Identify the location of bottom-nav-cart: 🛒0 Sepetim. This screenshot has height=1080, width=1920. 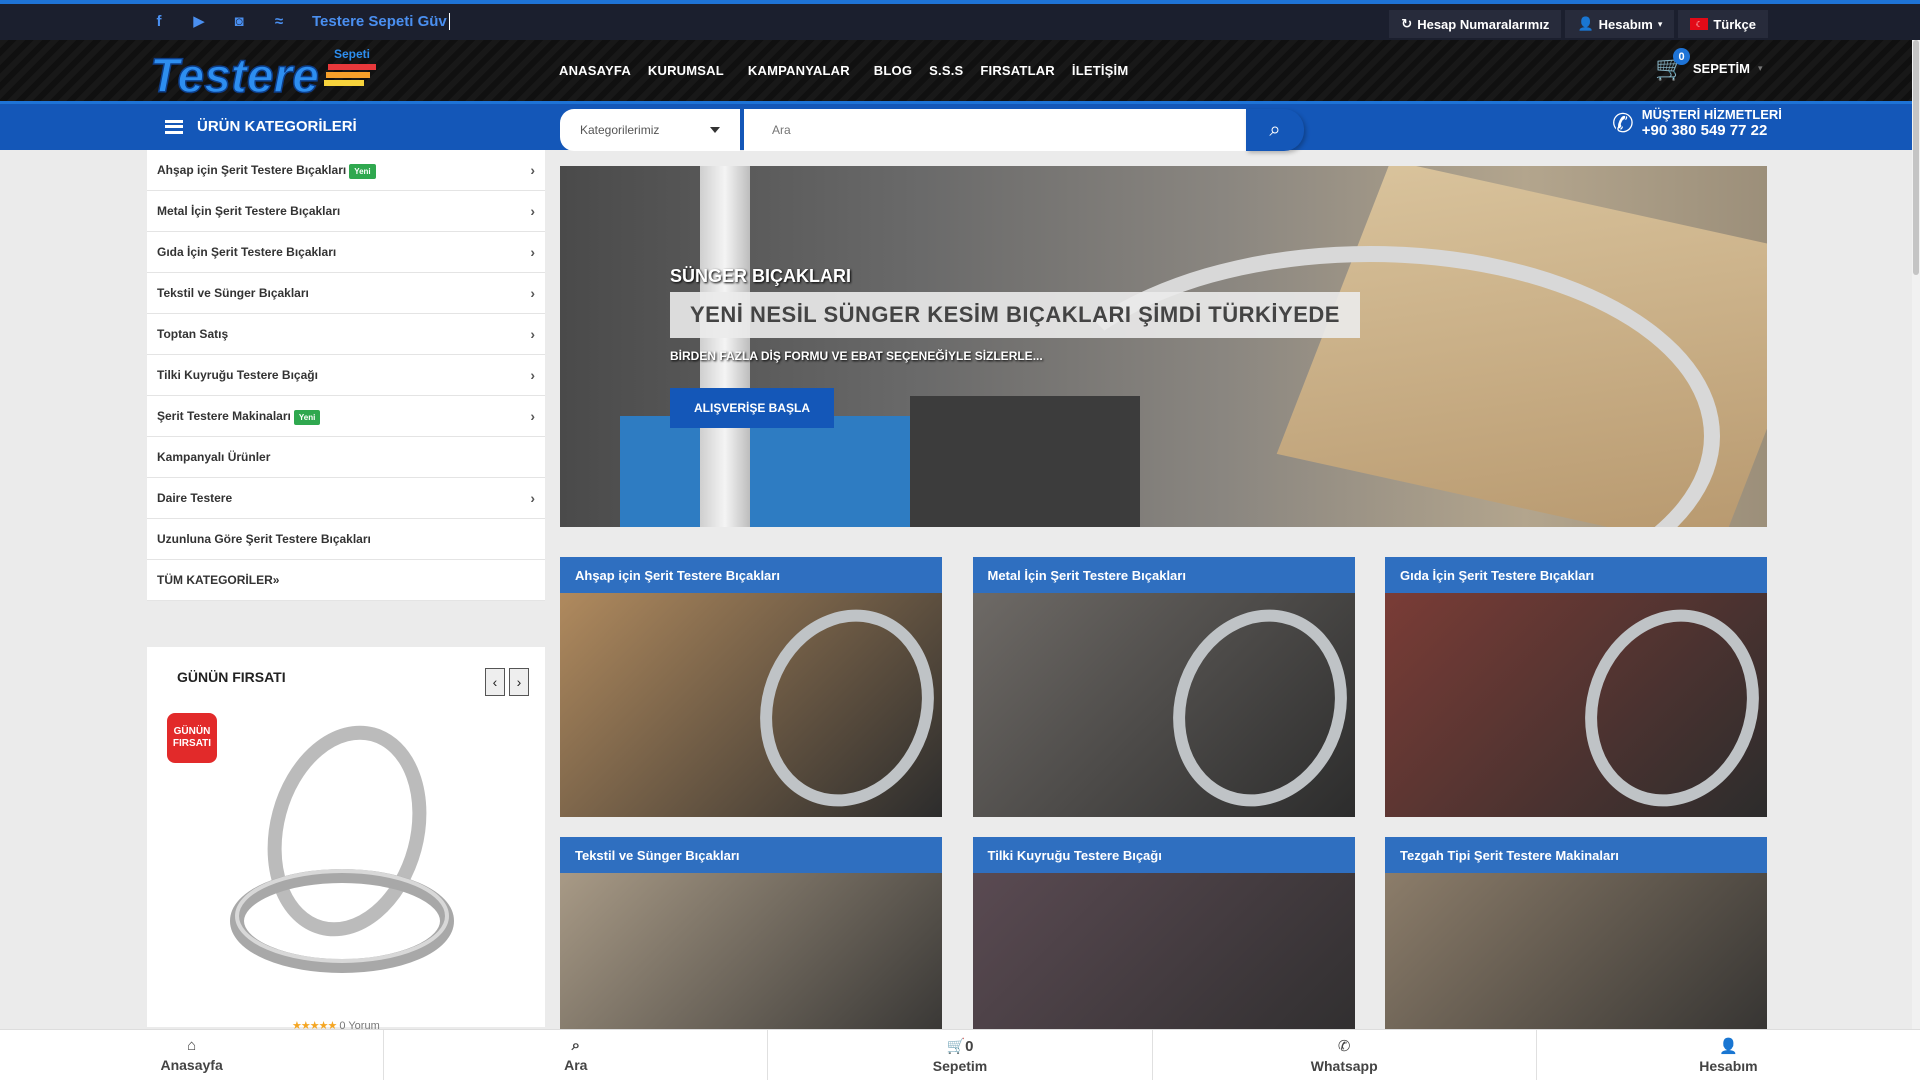
(960, 1055).